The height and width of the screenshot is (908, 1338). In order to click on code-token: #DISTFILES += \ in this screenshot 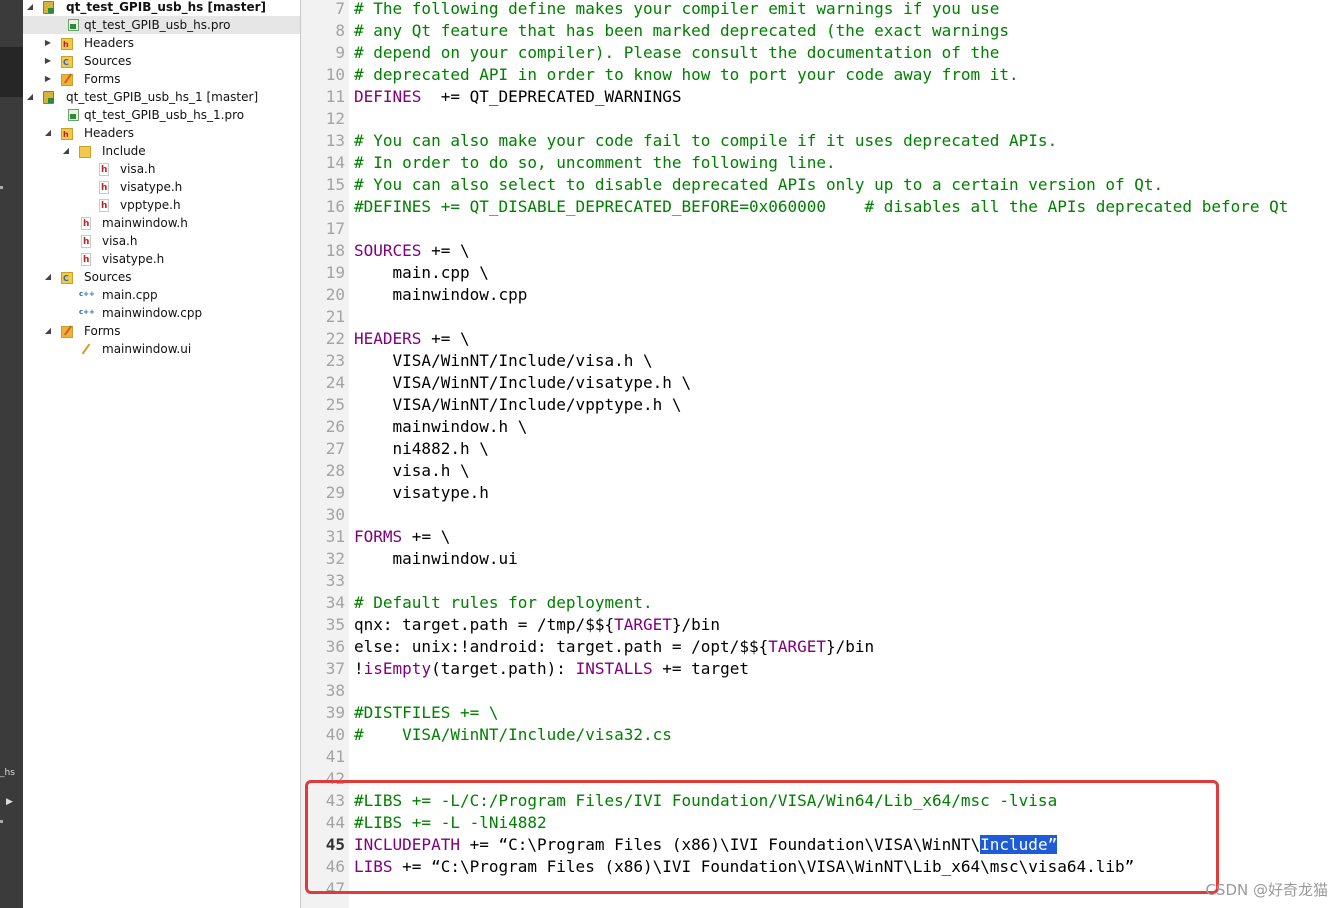, I will do `click(426, 712)`.